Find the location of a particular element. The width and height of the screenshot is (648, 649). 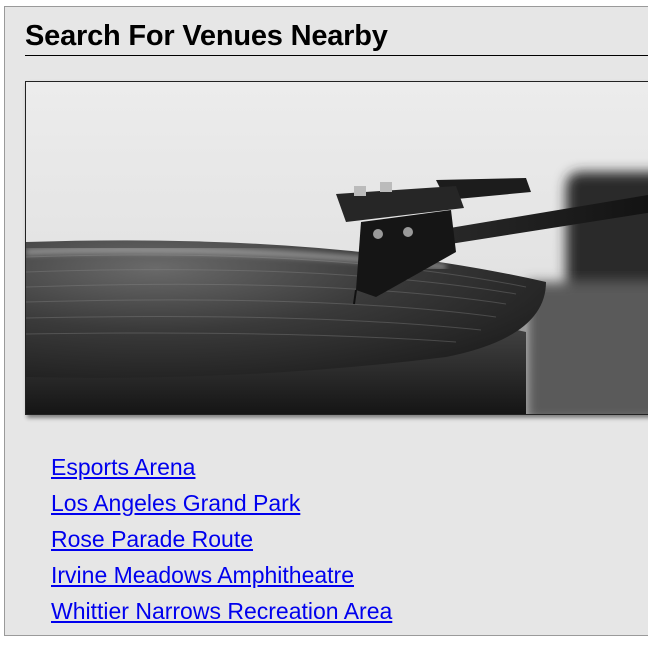

list-item: Rose Parade Route is located at coordinates (221, 539).